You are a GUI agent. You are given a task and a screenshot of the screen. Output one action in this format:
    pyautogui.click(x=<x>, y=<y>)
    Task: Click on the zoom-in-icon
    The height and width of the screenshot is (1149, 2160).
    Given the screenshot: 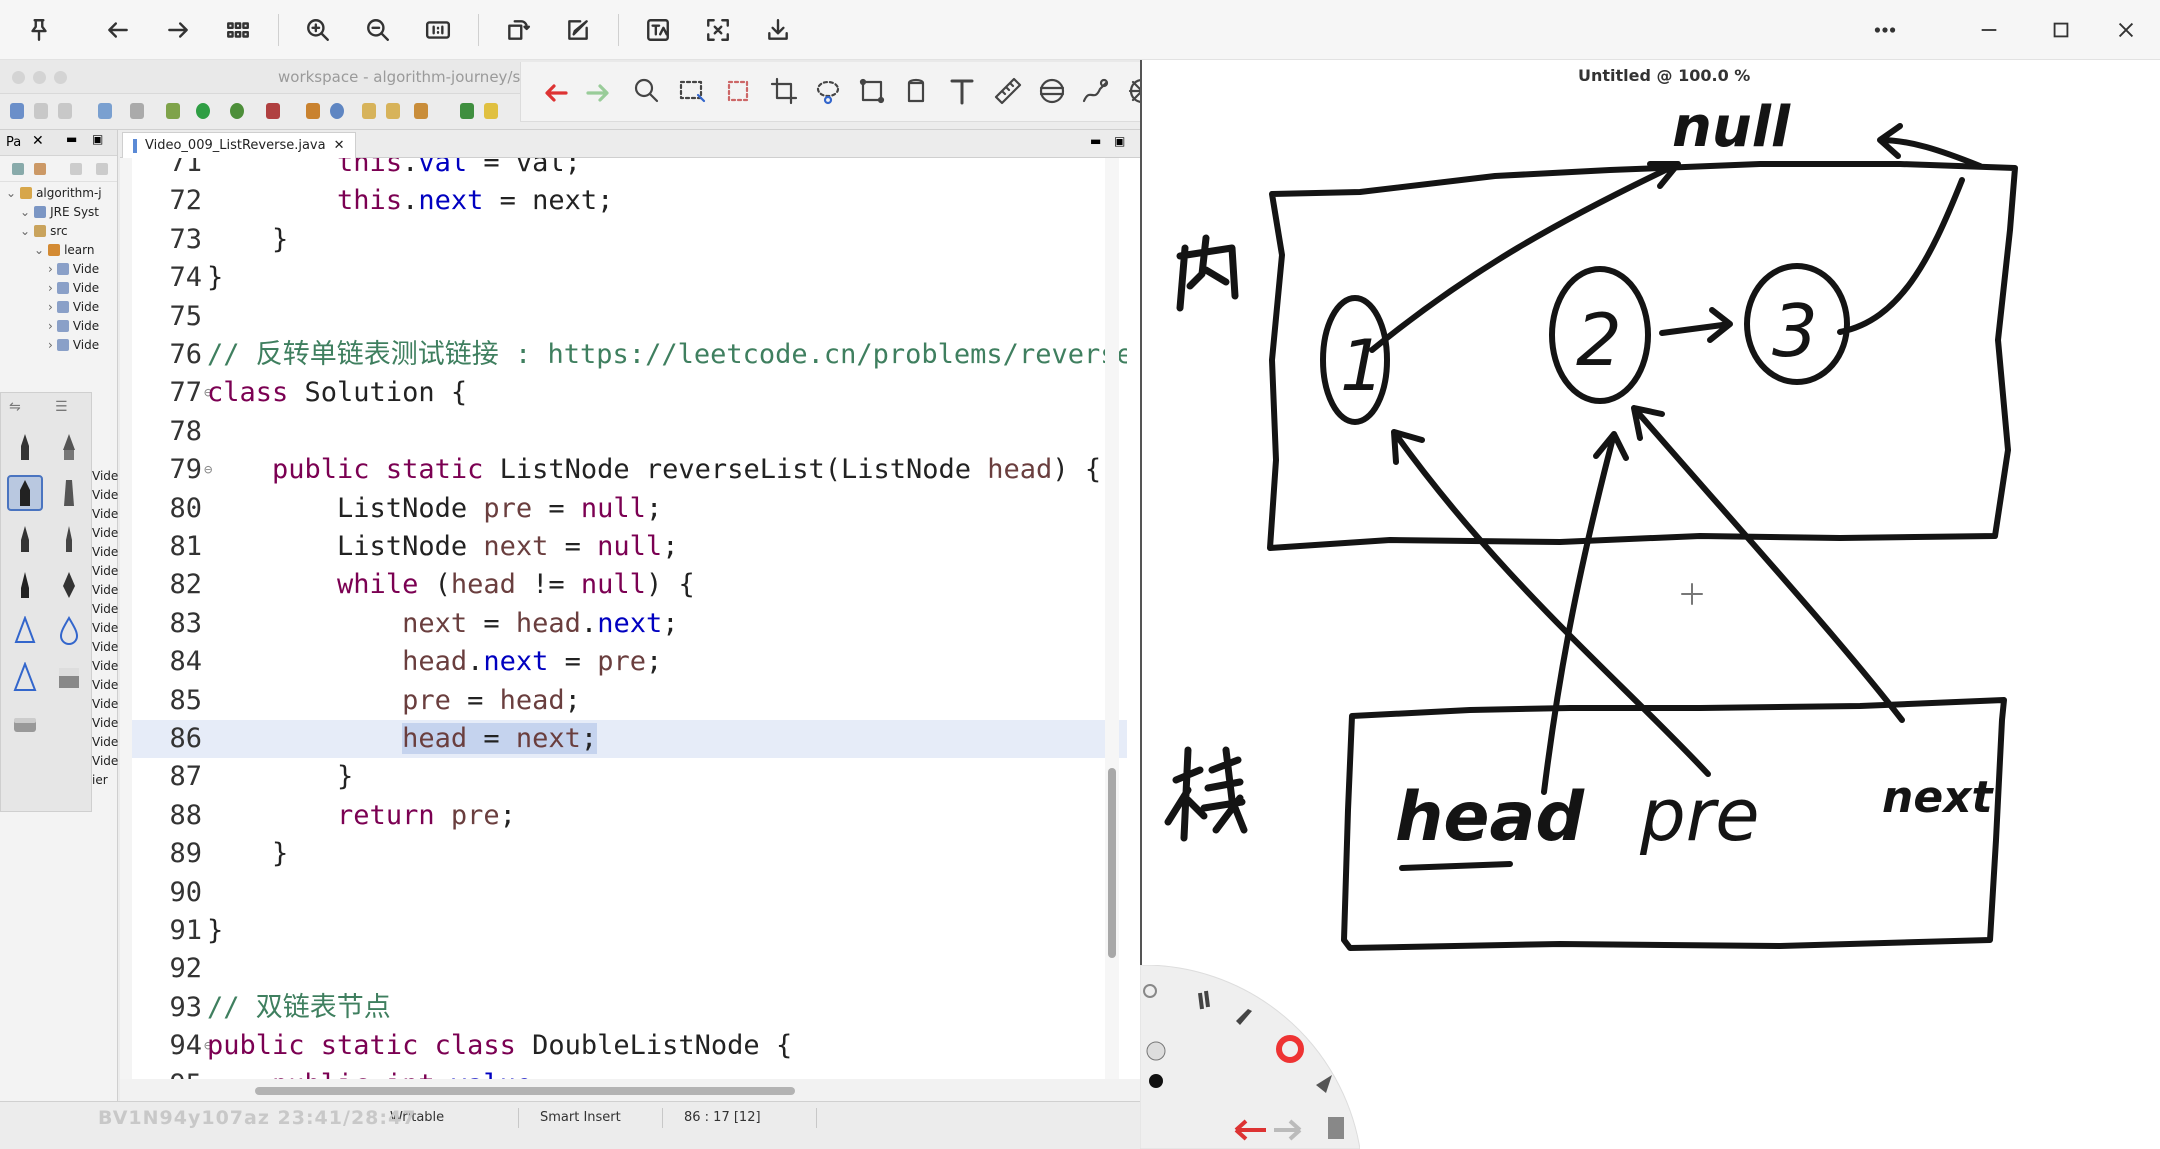 What is the action you would take?
    pyautogui.click(x=318, y=30)
    